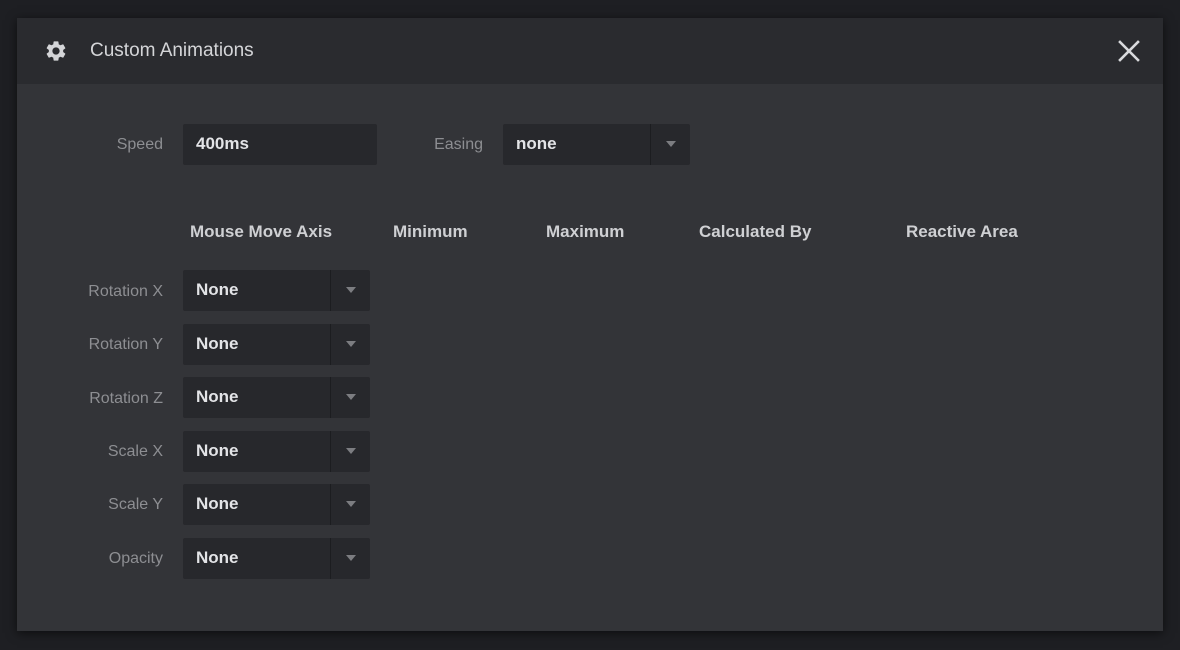 This screenshot has height=650, width=1180. I want to click on speed-value: 400ms, so click(222, 143).